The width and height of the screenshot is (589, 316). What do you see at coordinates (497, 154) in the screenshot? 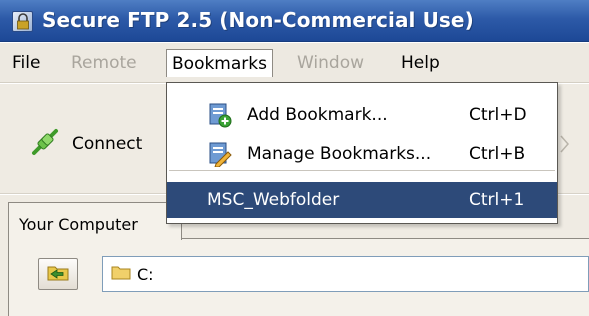
I see `manage-bookmarks-shortcut: Ctrl+B` at bounding box center [497, 154].